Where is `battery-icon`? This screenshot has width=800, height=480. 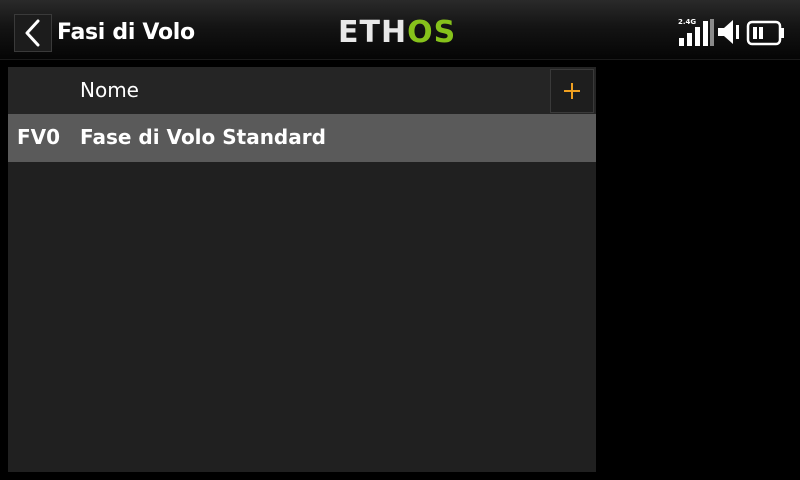
battery-icon is located at coordinates (766, 33).